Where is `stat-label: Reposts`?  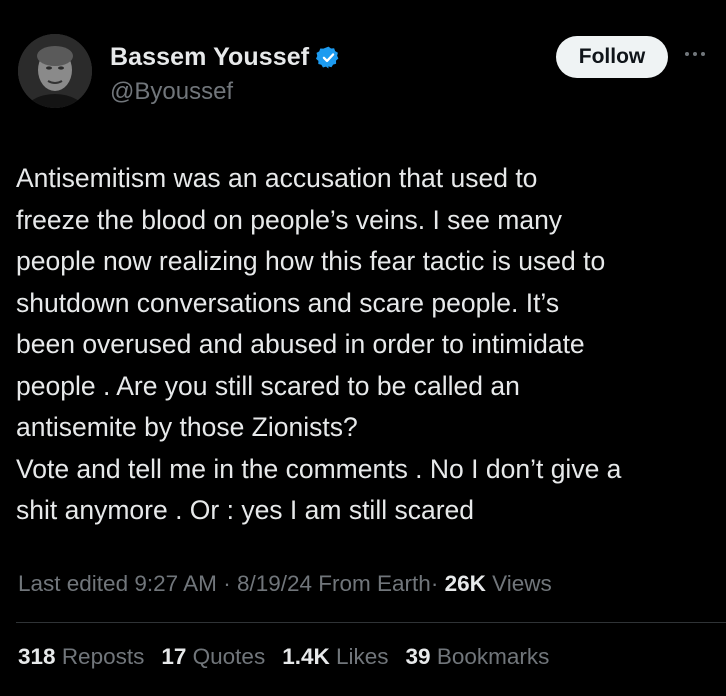
stat-label: Reposts is located at coordinates (103, 656).